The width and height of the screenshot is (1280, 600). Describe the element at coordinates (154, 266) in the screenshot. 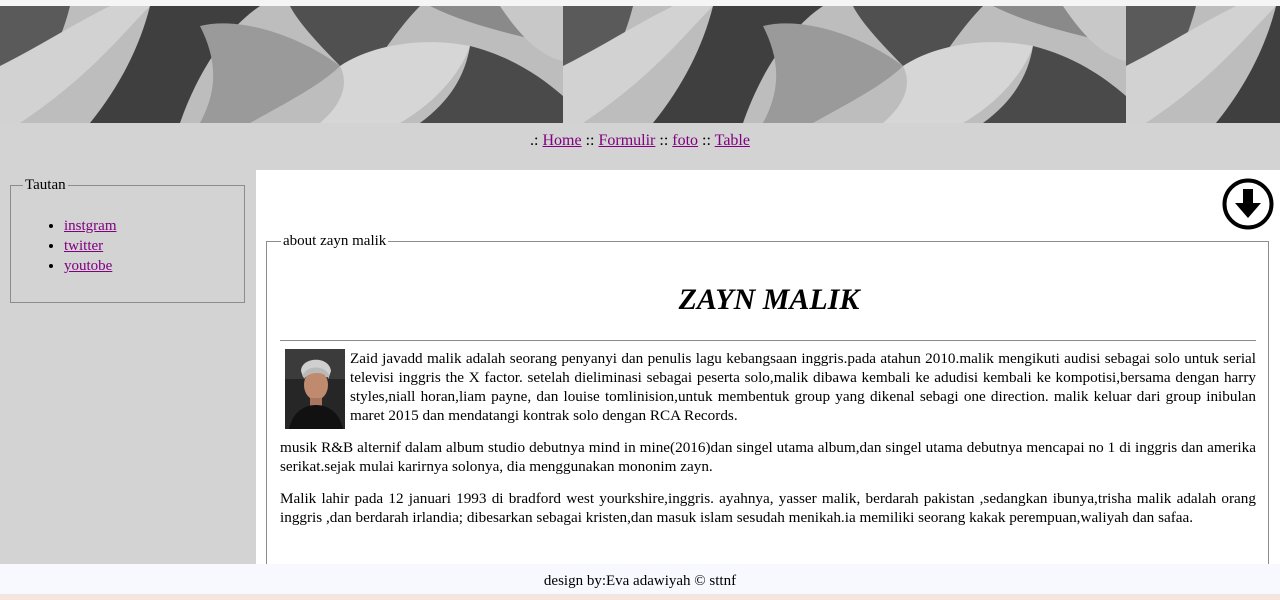

I see `list-item: youtobe` at that location.